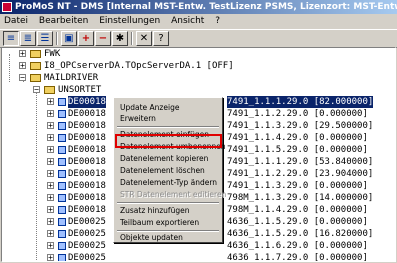 The height and width of the screenshot is (263, 397). What do you see at coordinates (168, 182) in the screenshot?
I see `menu-item-datenelement-typ-aendern: Datenelement-Typ ändern` at bounding box center [168, 182].